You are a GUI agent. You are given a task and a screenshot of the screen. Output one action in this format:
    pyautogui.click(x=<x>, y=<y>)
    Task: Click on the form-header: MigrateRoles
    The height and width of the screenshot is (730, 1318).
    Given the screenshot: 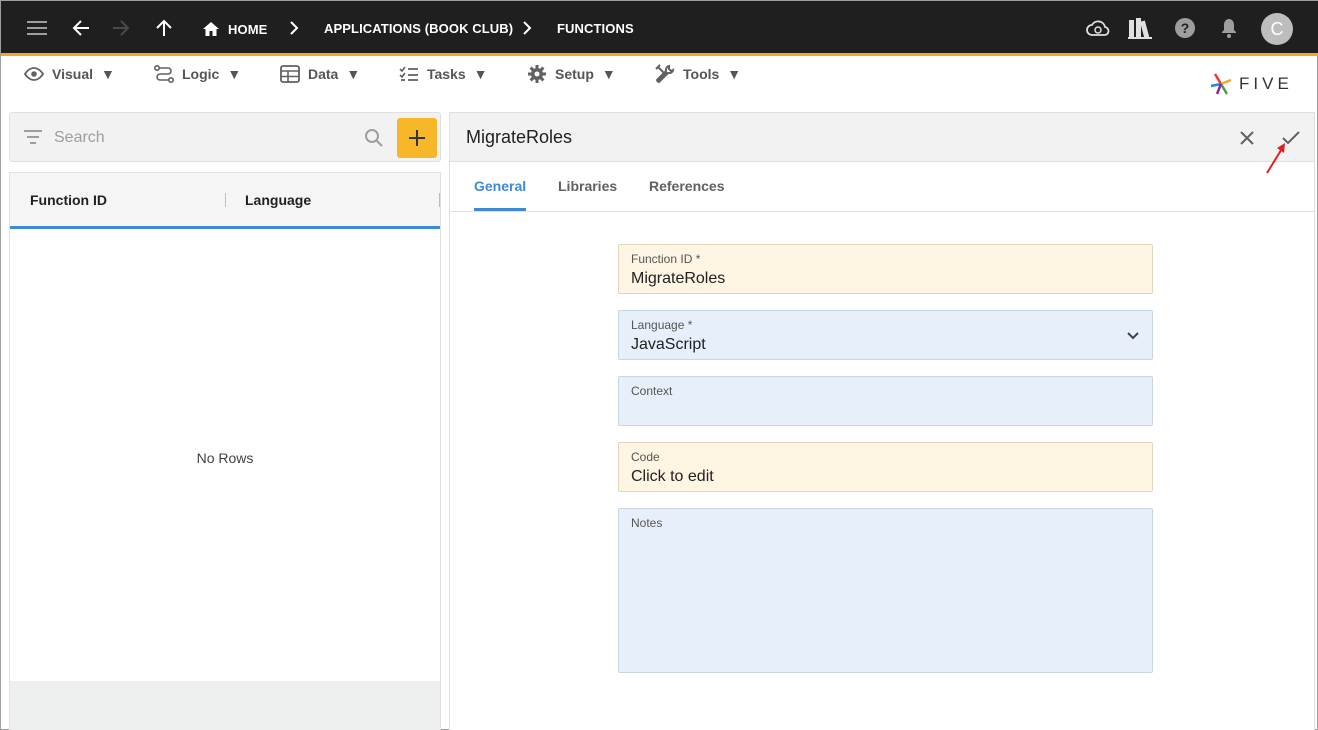 What is the action you would take?
    pyautogui.click(x=882, y=137)
    